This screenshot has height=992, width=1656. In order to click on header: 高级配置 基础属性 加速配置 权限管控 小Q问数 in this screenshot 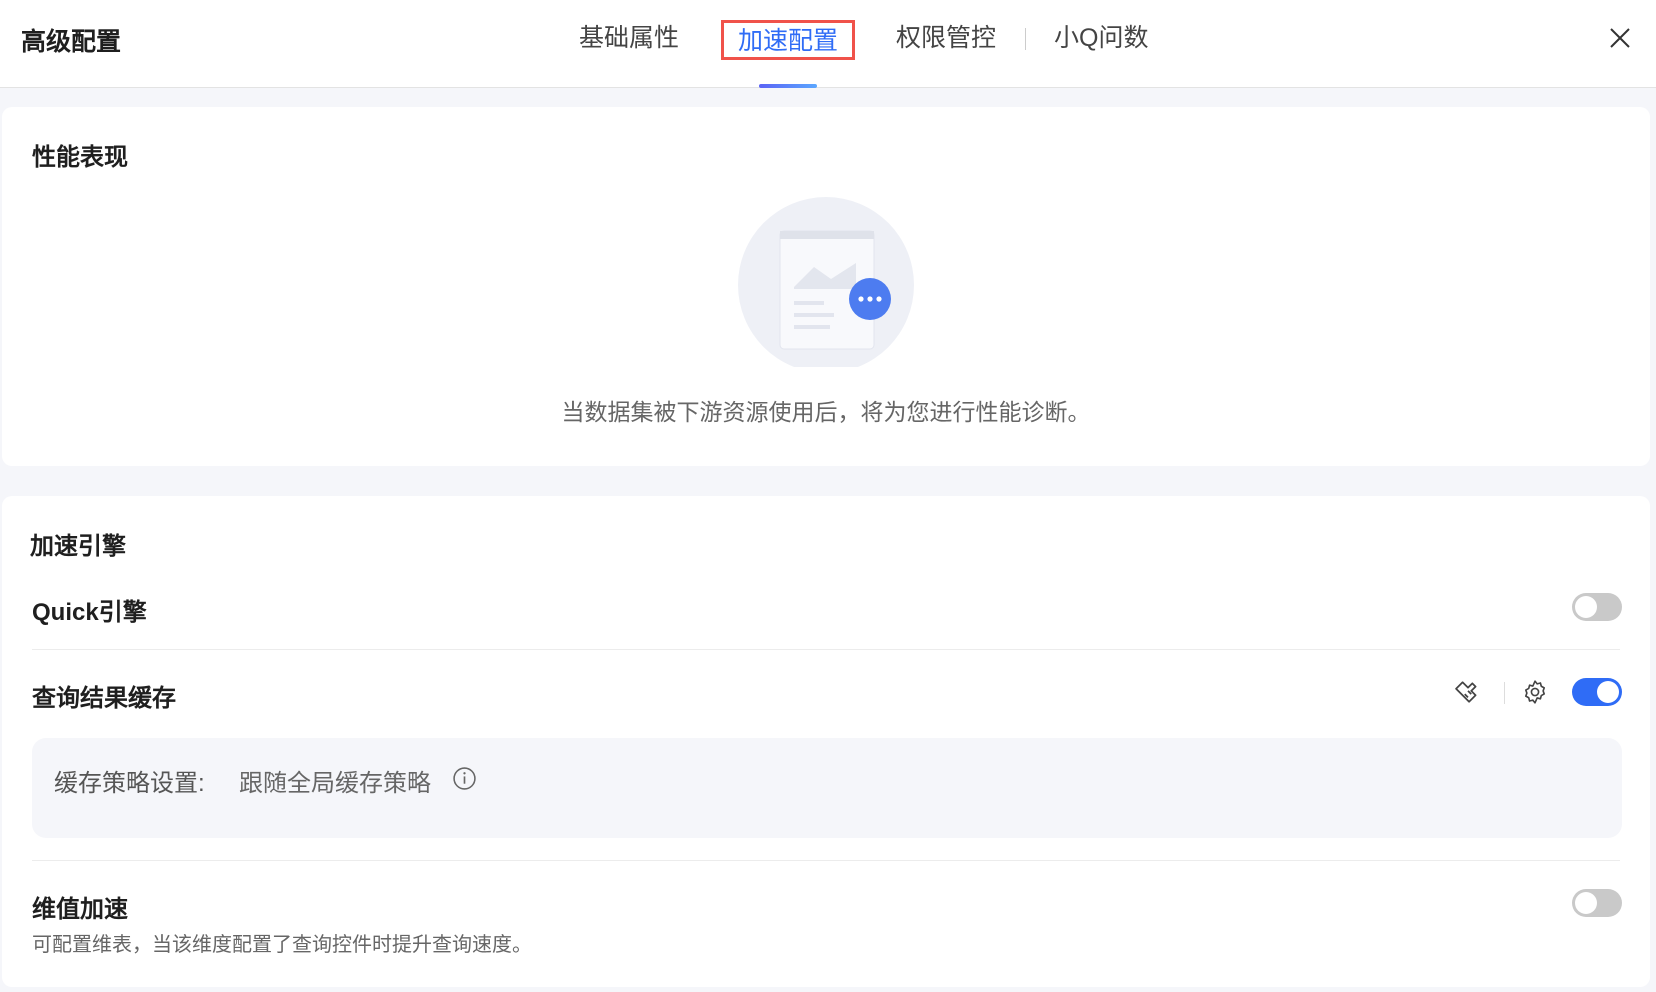, I will do `click(828, 44)`.